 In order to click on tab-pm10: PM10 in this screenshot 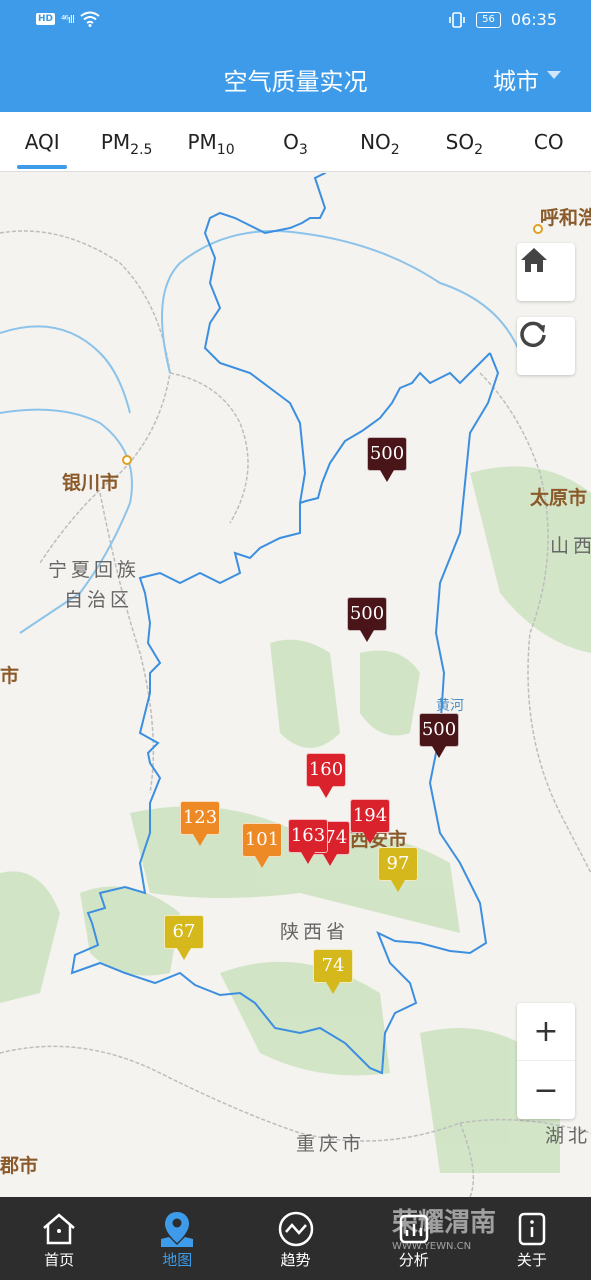, I will do `click(211, 141)`.